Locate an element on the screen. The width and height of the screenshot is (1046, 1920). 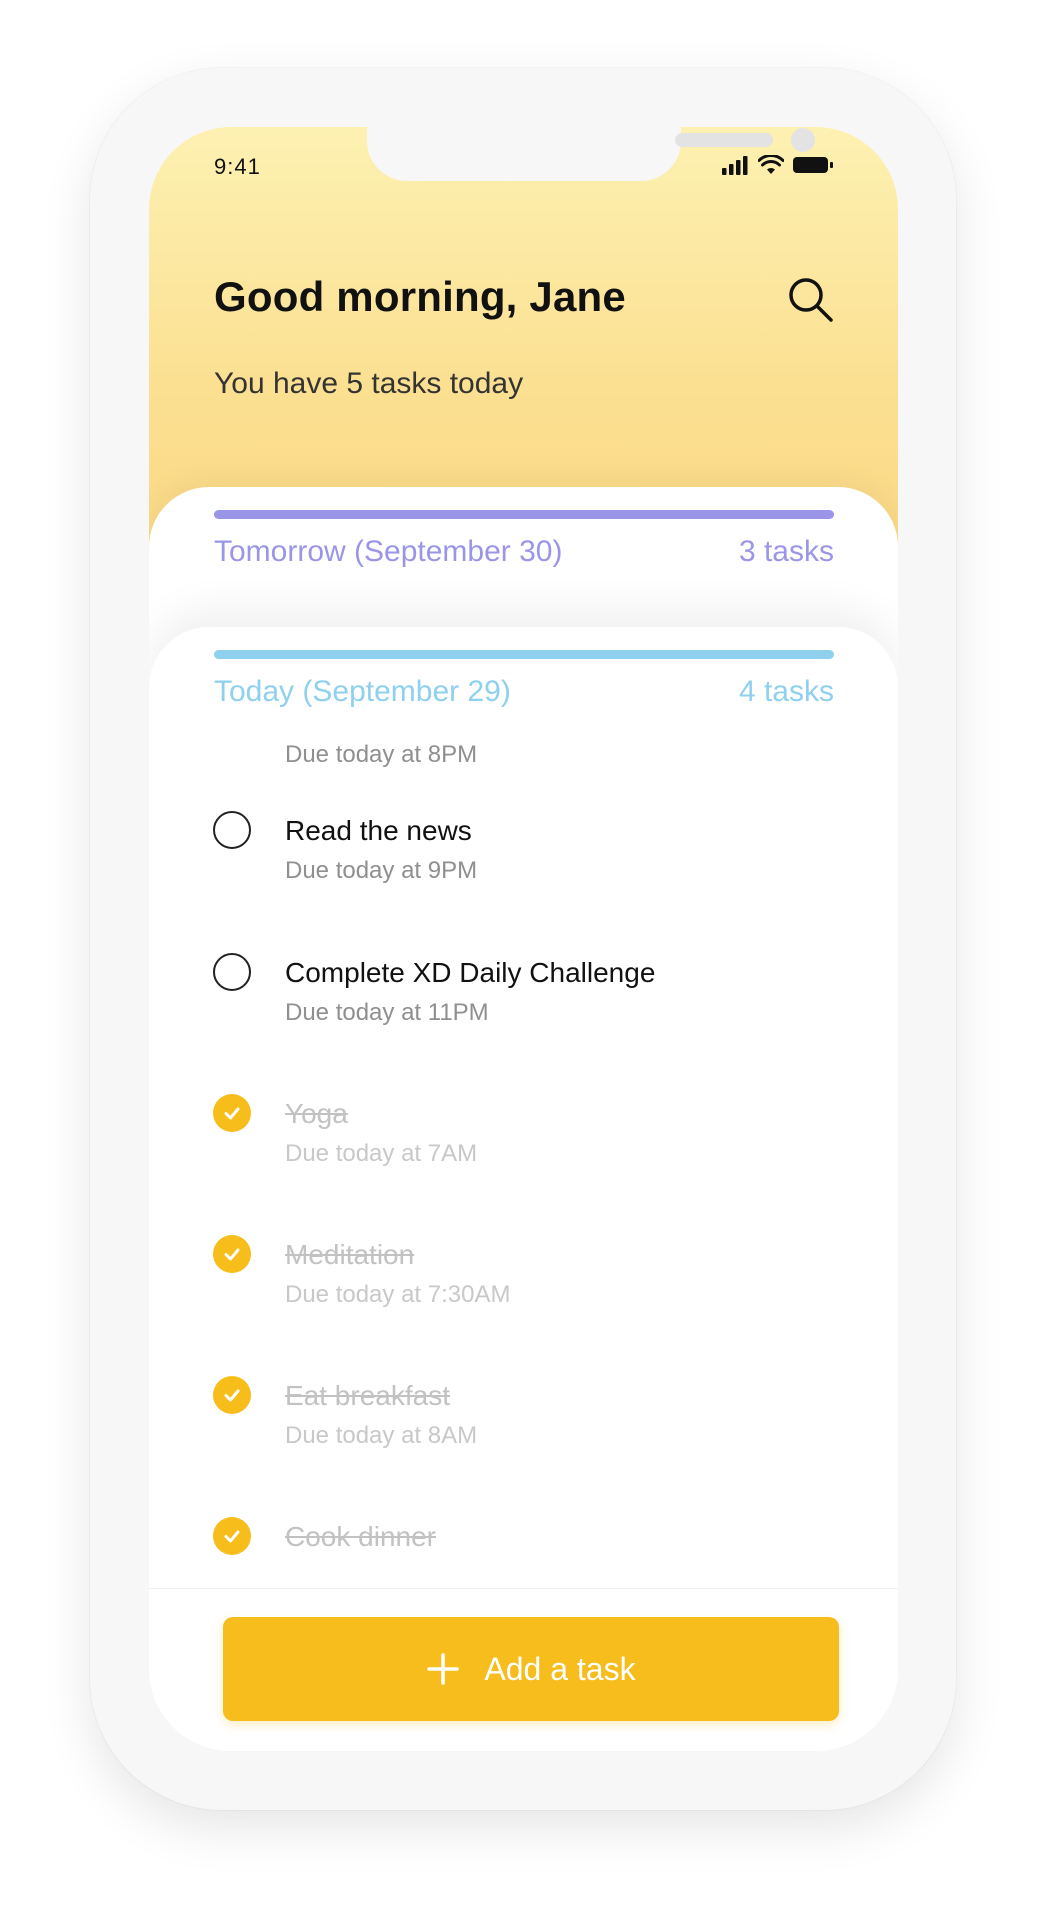
status-icons is located at coordinates (778, 165).